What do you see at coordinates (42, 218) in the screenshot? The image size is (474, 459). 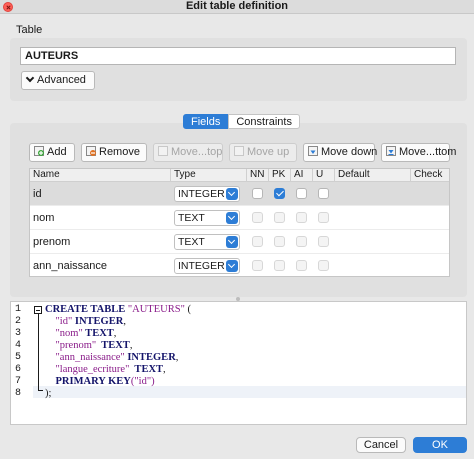 I see `field-name-cell: nom` at bounding box center [42, 218].